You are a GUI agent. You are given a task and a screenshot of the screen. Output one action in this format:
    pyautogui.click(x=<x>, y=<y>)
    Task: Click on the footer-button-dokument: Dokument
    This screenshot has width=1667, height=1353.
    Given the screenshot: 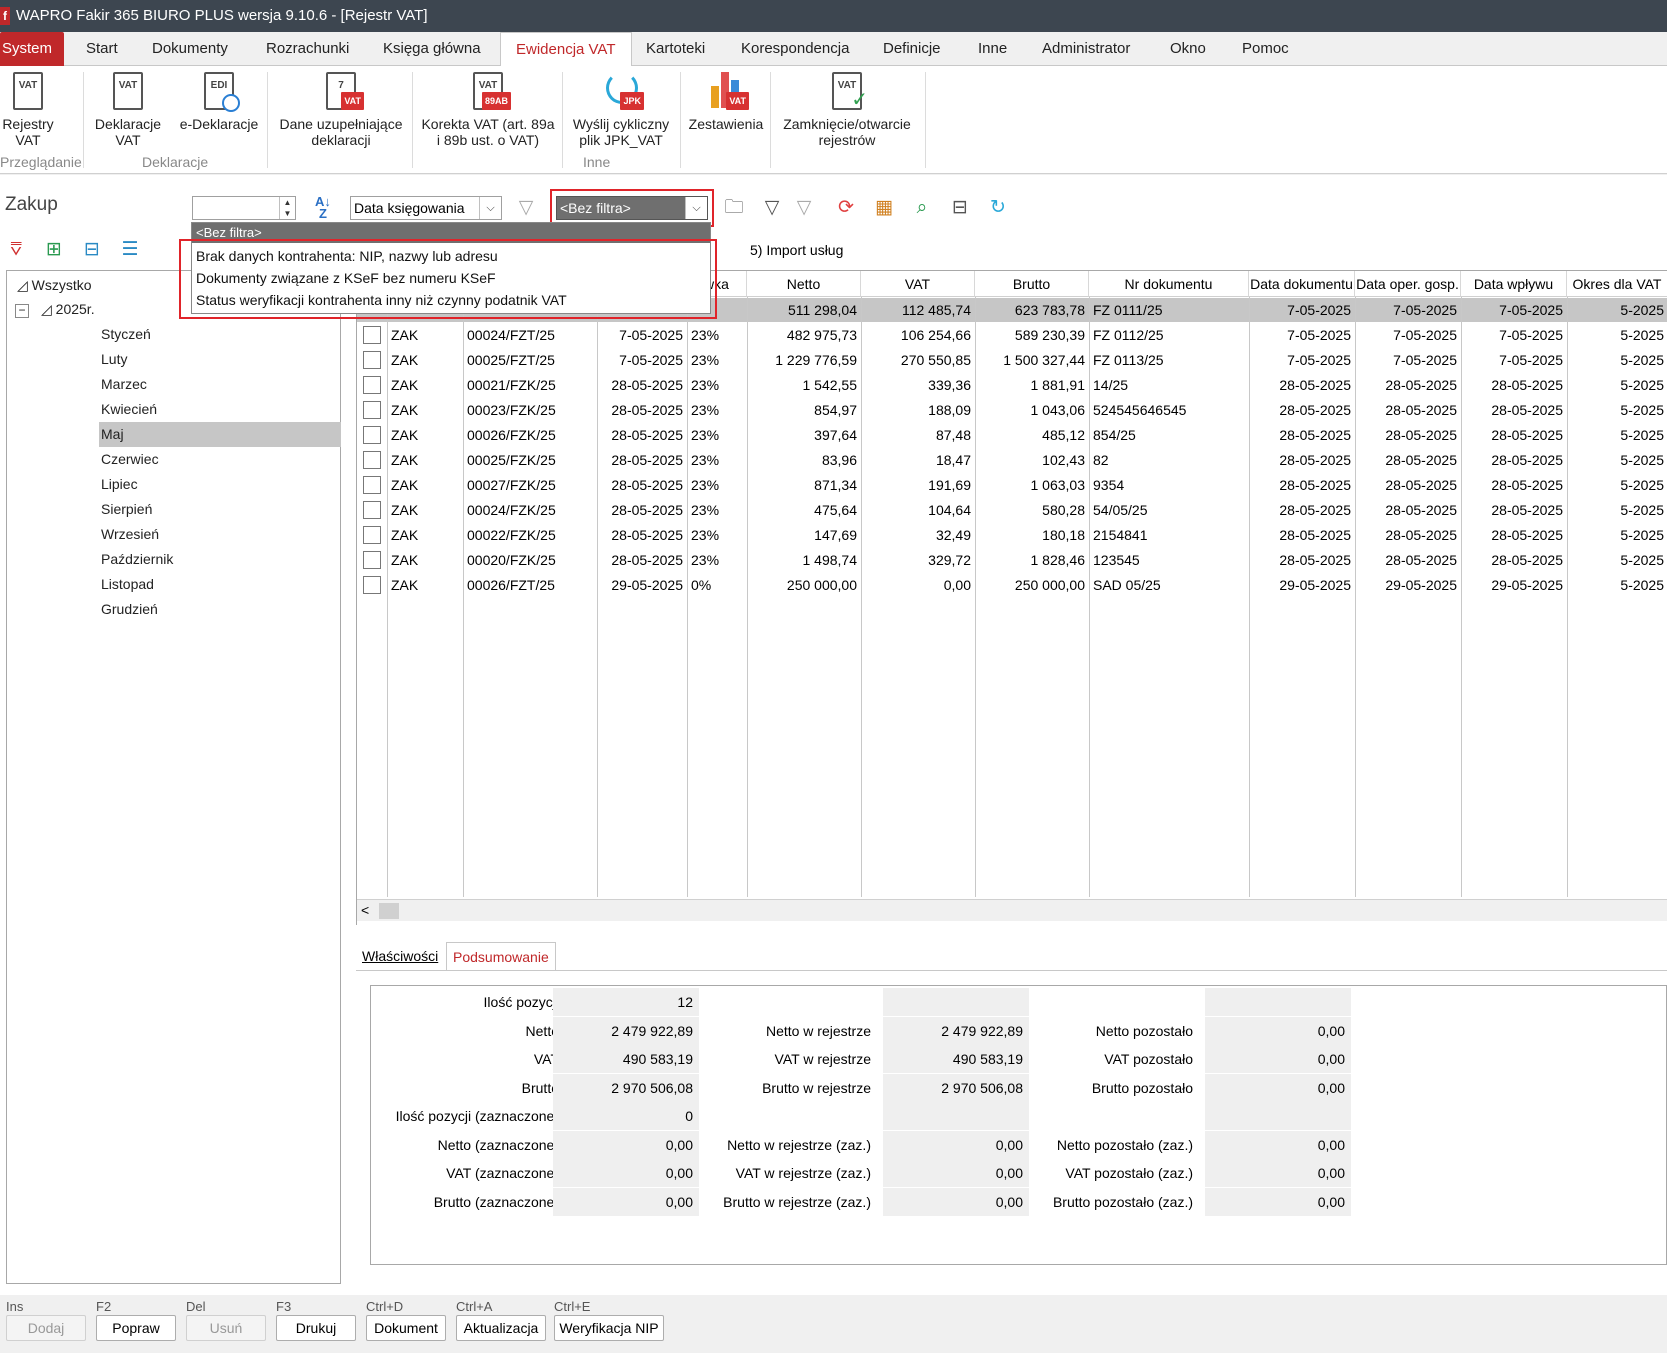 What is the action you would take?
    pyautogui.click(x=406, y=1328)
    